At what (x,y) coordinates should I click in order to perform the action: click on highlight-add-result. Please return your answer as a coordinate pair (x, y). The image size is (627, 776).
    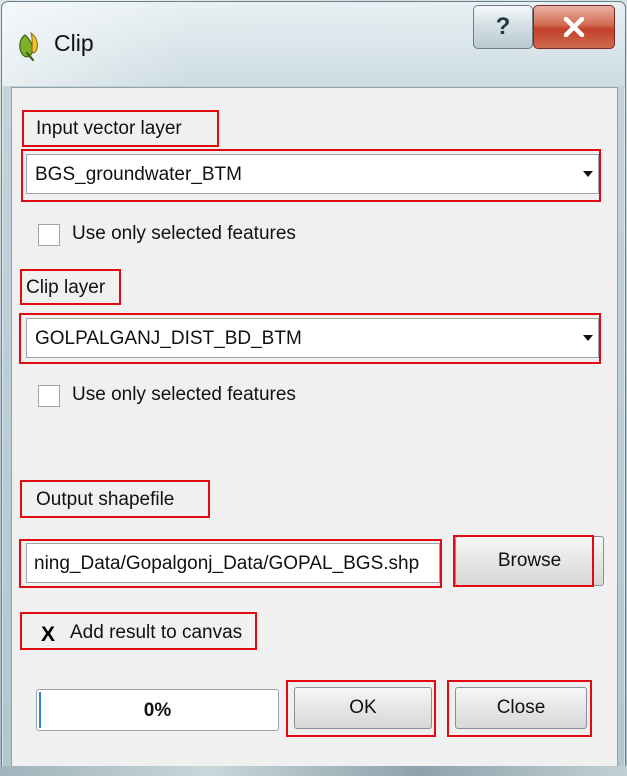
    Looking at the image, I should click on (138, 631).